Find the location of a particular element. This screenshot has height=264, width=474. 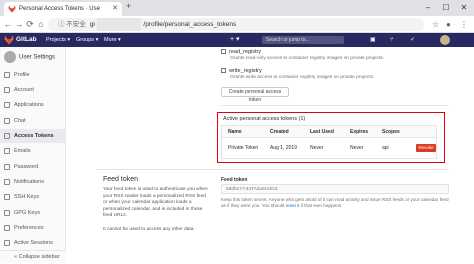

new-item-menu: + ▾ is located at coordinates (235, 40).